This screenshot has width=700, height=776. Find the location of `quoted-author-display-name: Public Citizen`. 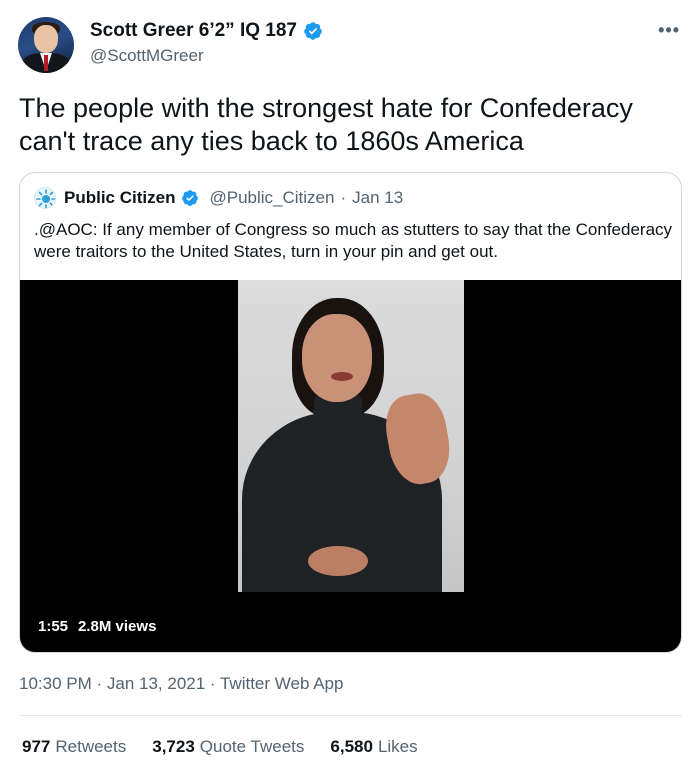

quoted-author-display-name: Public Citizen is located at coordinates (119, 198).